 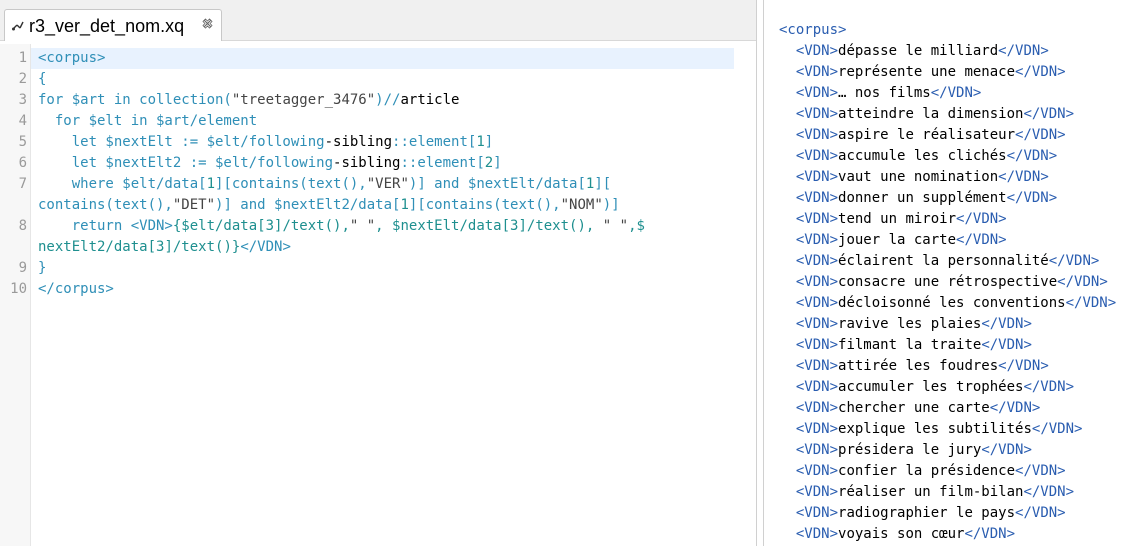 I want to click on code-token: ,$, so click(x=636, y=226).